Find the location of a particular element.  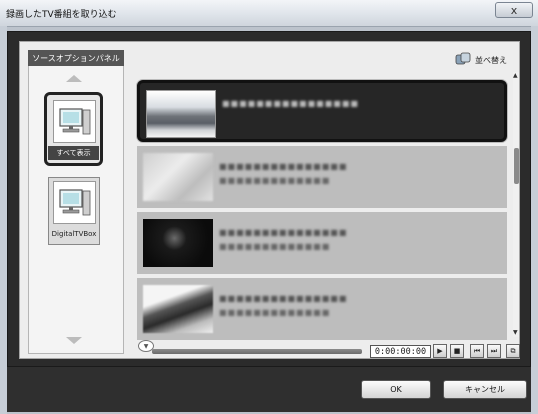

sort-icon is located at coordinates (463, 60).